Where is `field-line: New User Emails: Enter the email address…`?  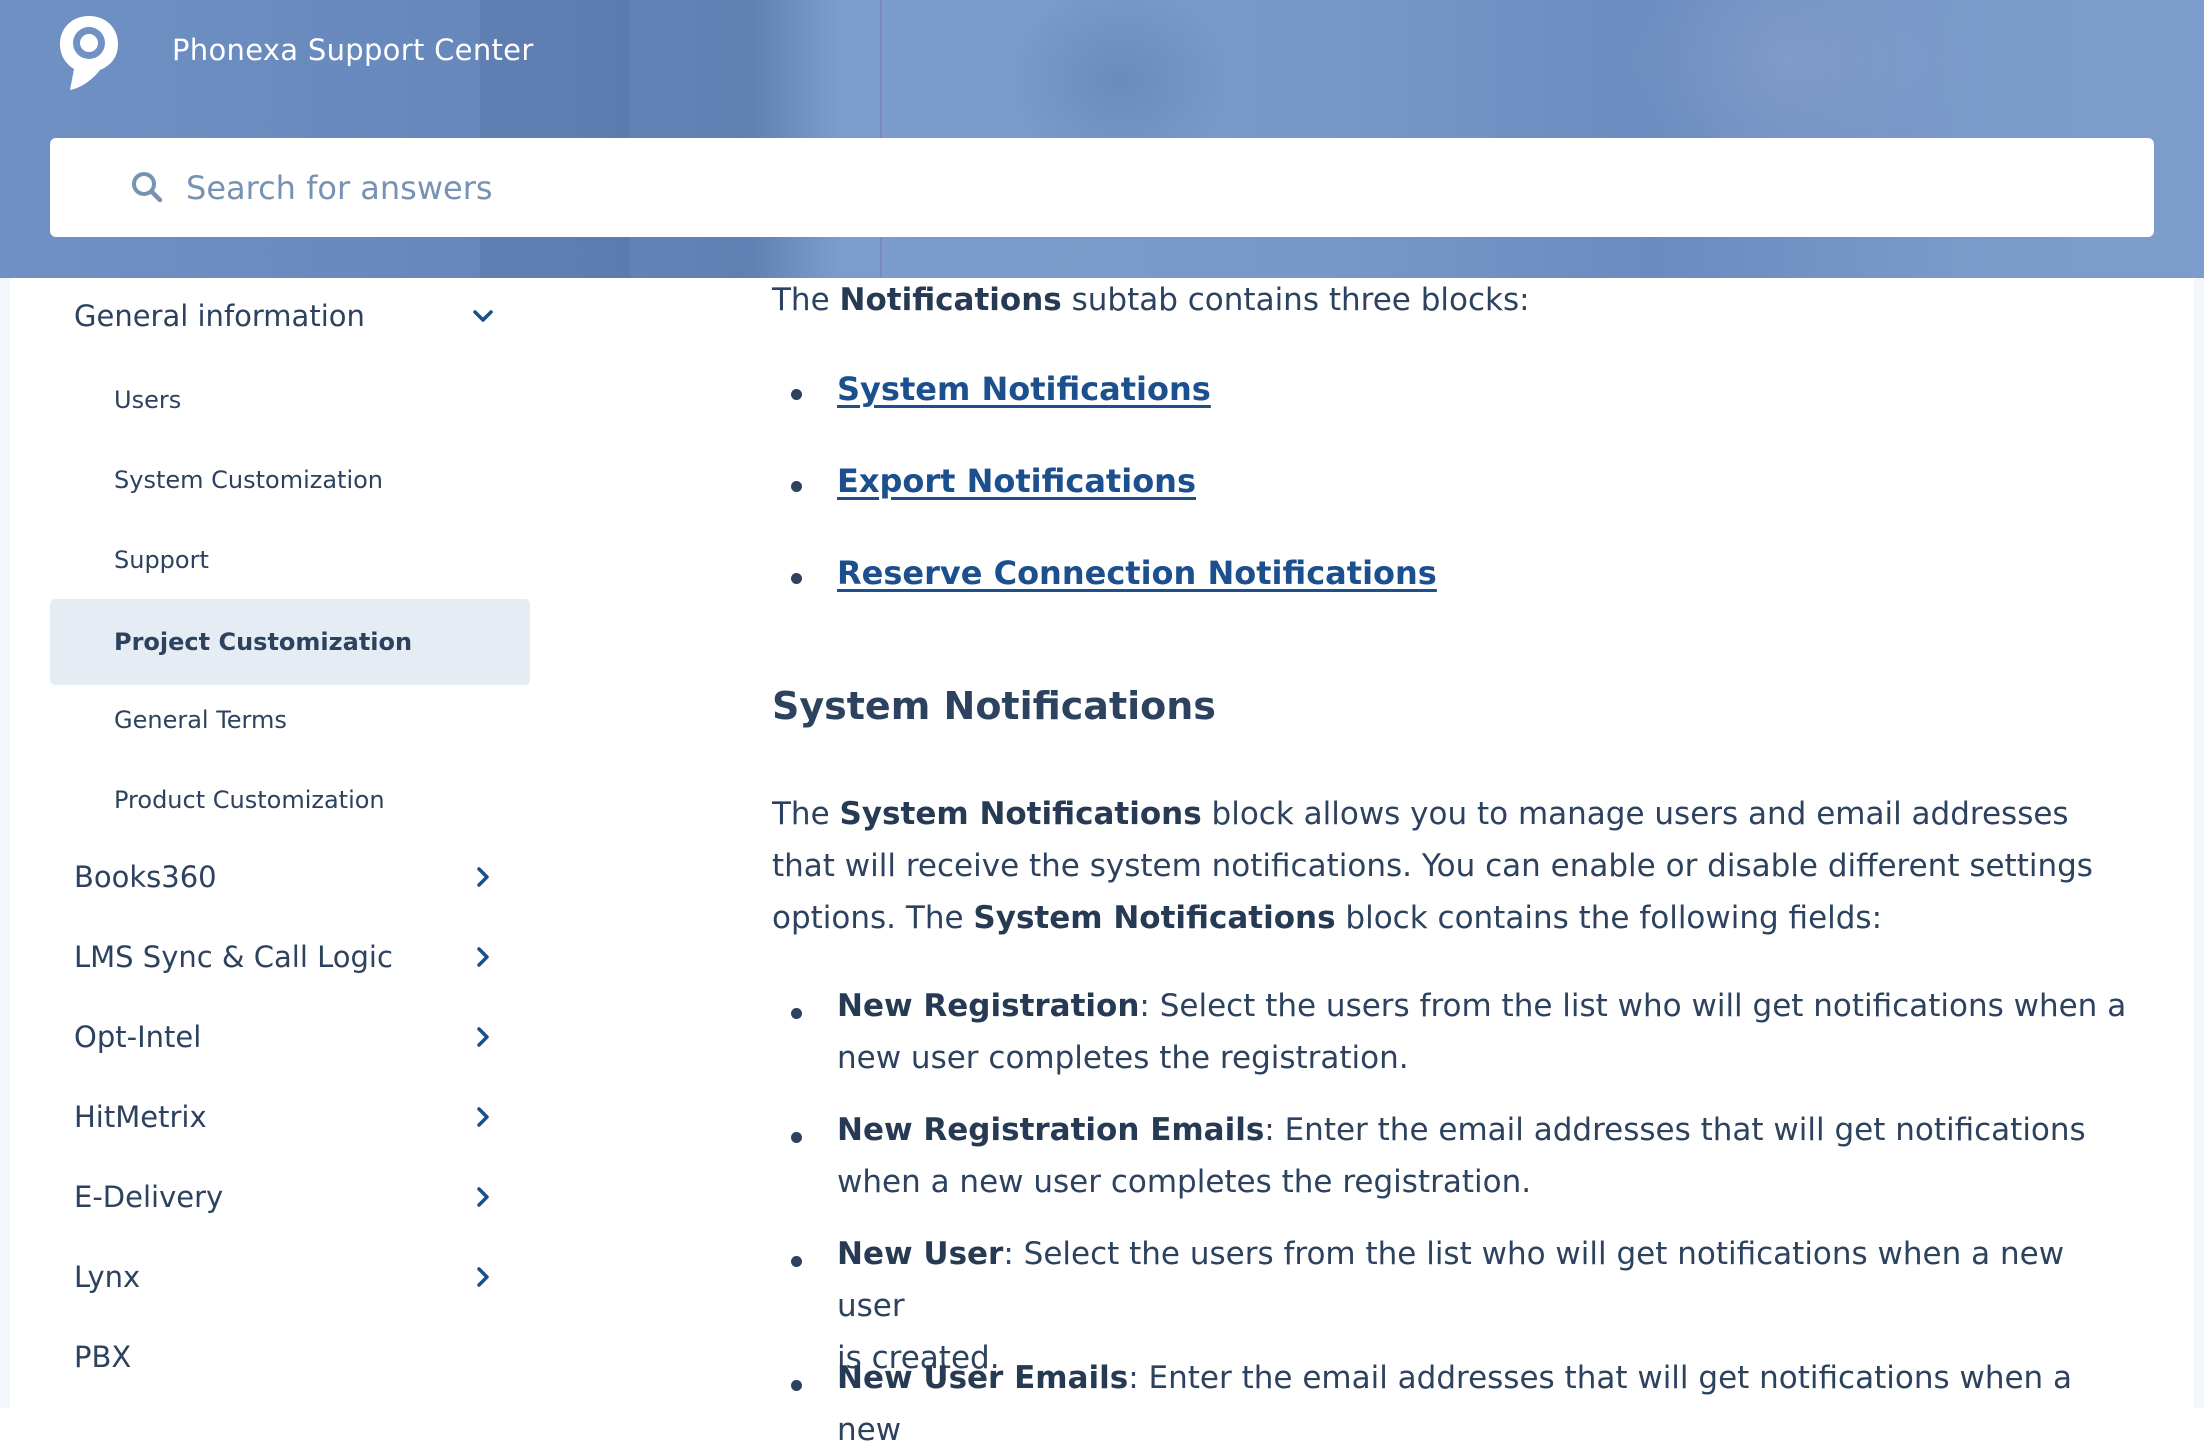 field-line: New User Emails: Enter the email address… is located at coordinates (1487, 1404).